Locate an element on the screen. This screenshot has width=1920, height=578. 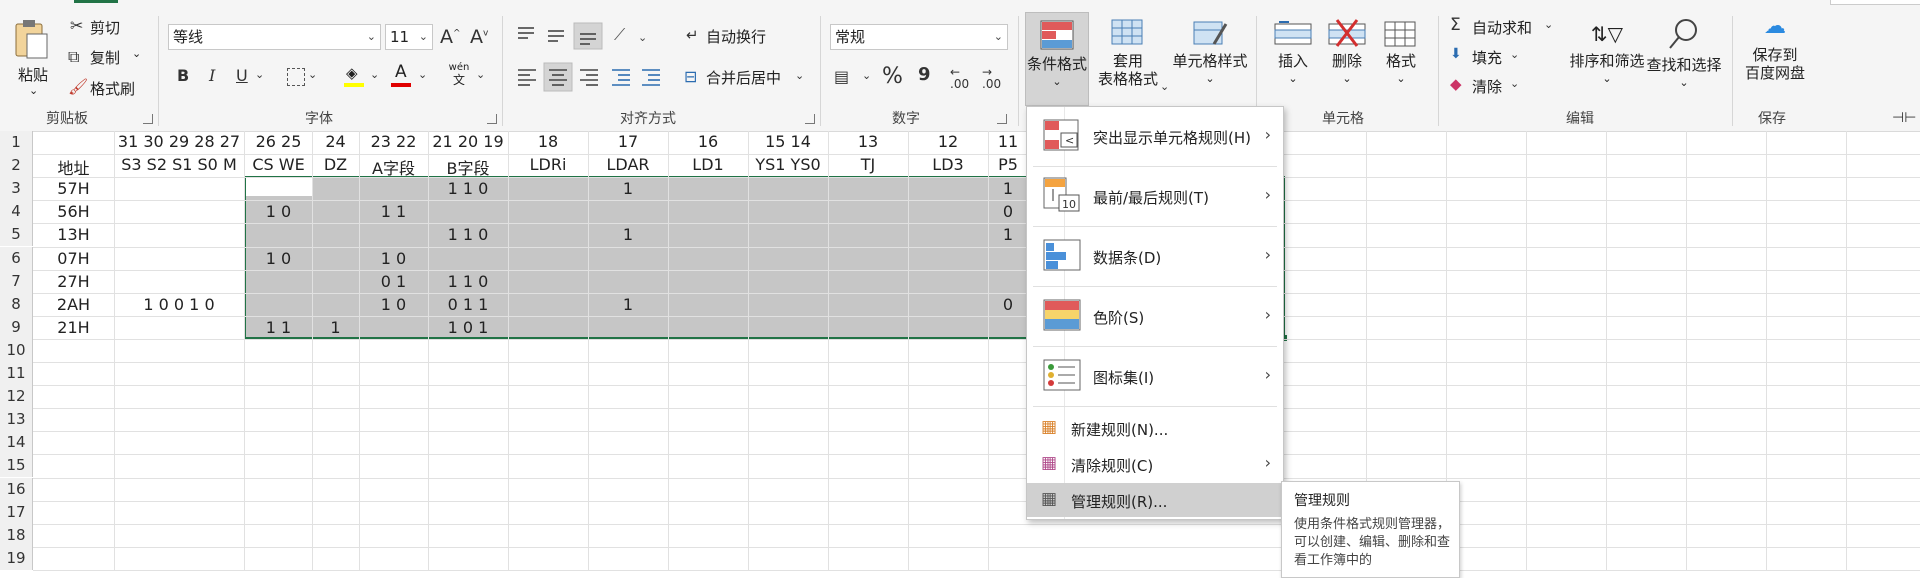
row-header: 6 is located at coordinates (16, 258).